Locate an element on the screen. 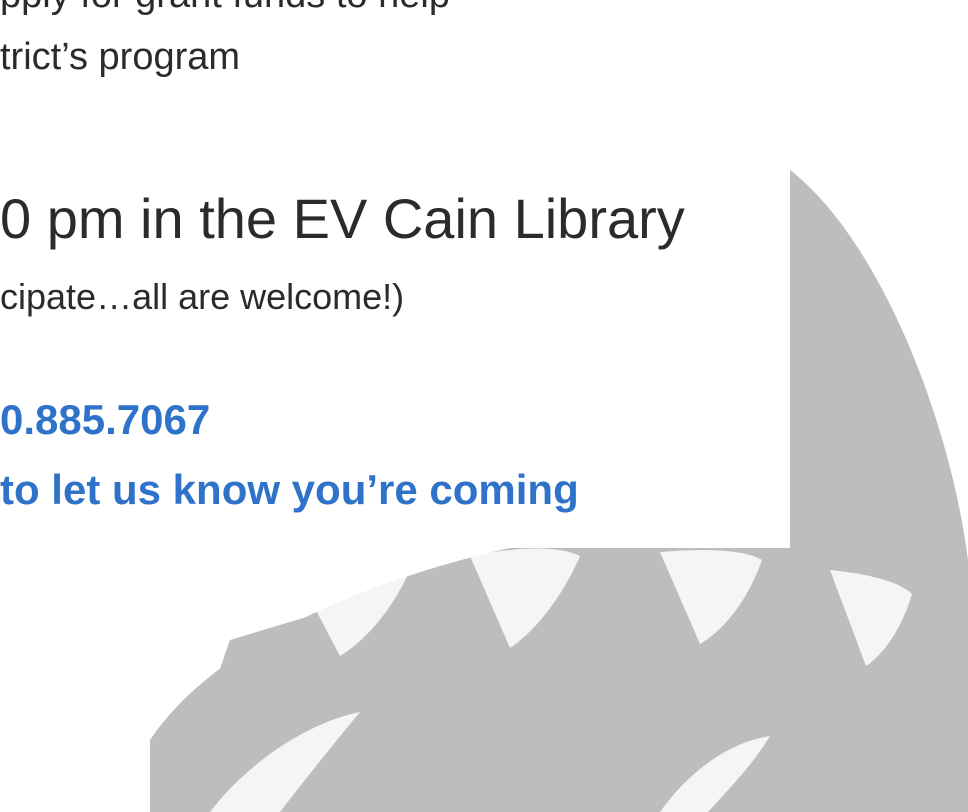 The height and width of the screenshot is (812, 968). event-location-line: 0 pm in the EV Cain Library is located at coordinates (342, 218).